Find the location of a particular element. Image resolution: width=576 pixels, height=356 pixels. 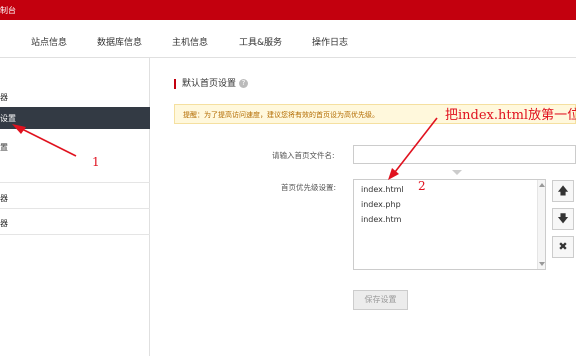

move-down-button: 🡇 is located at coordinates (563, 219).